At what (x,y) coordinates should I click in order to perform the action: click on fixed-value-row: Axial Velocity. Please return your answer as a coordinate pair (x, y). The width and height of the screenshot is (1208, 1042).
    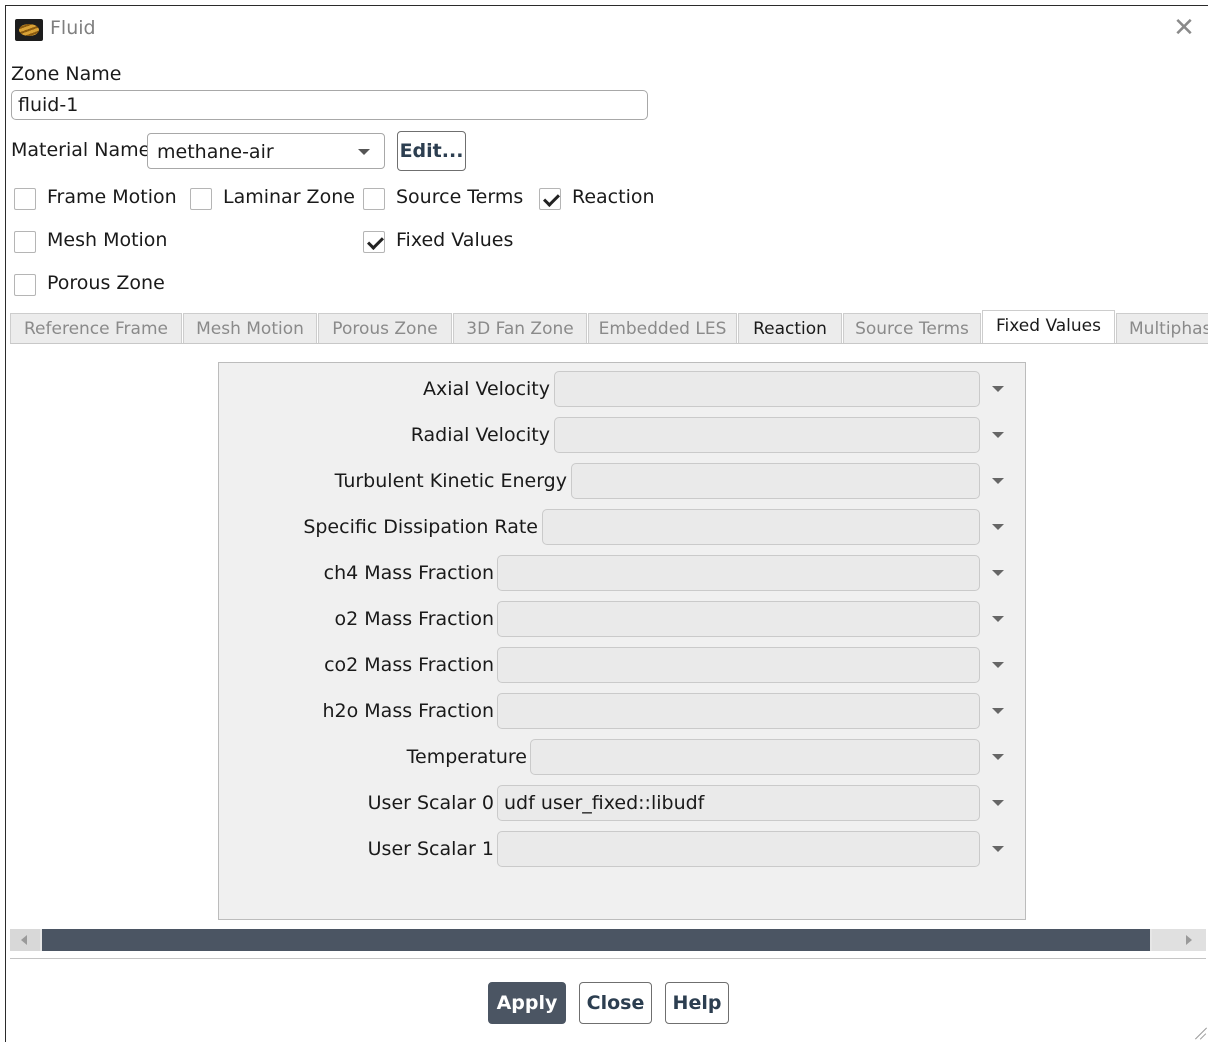
    Looking at the image, I should click on (622, 390).